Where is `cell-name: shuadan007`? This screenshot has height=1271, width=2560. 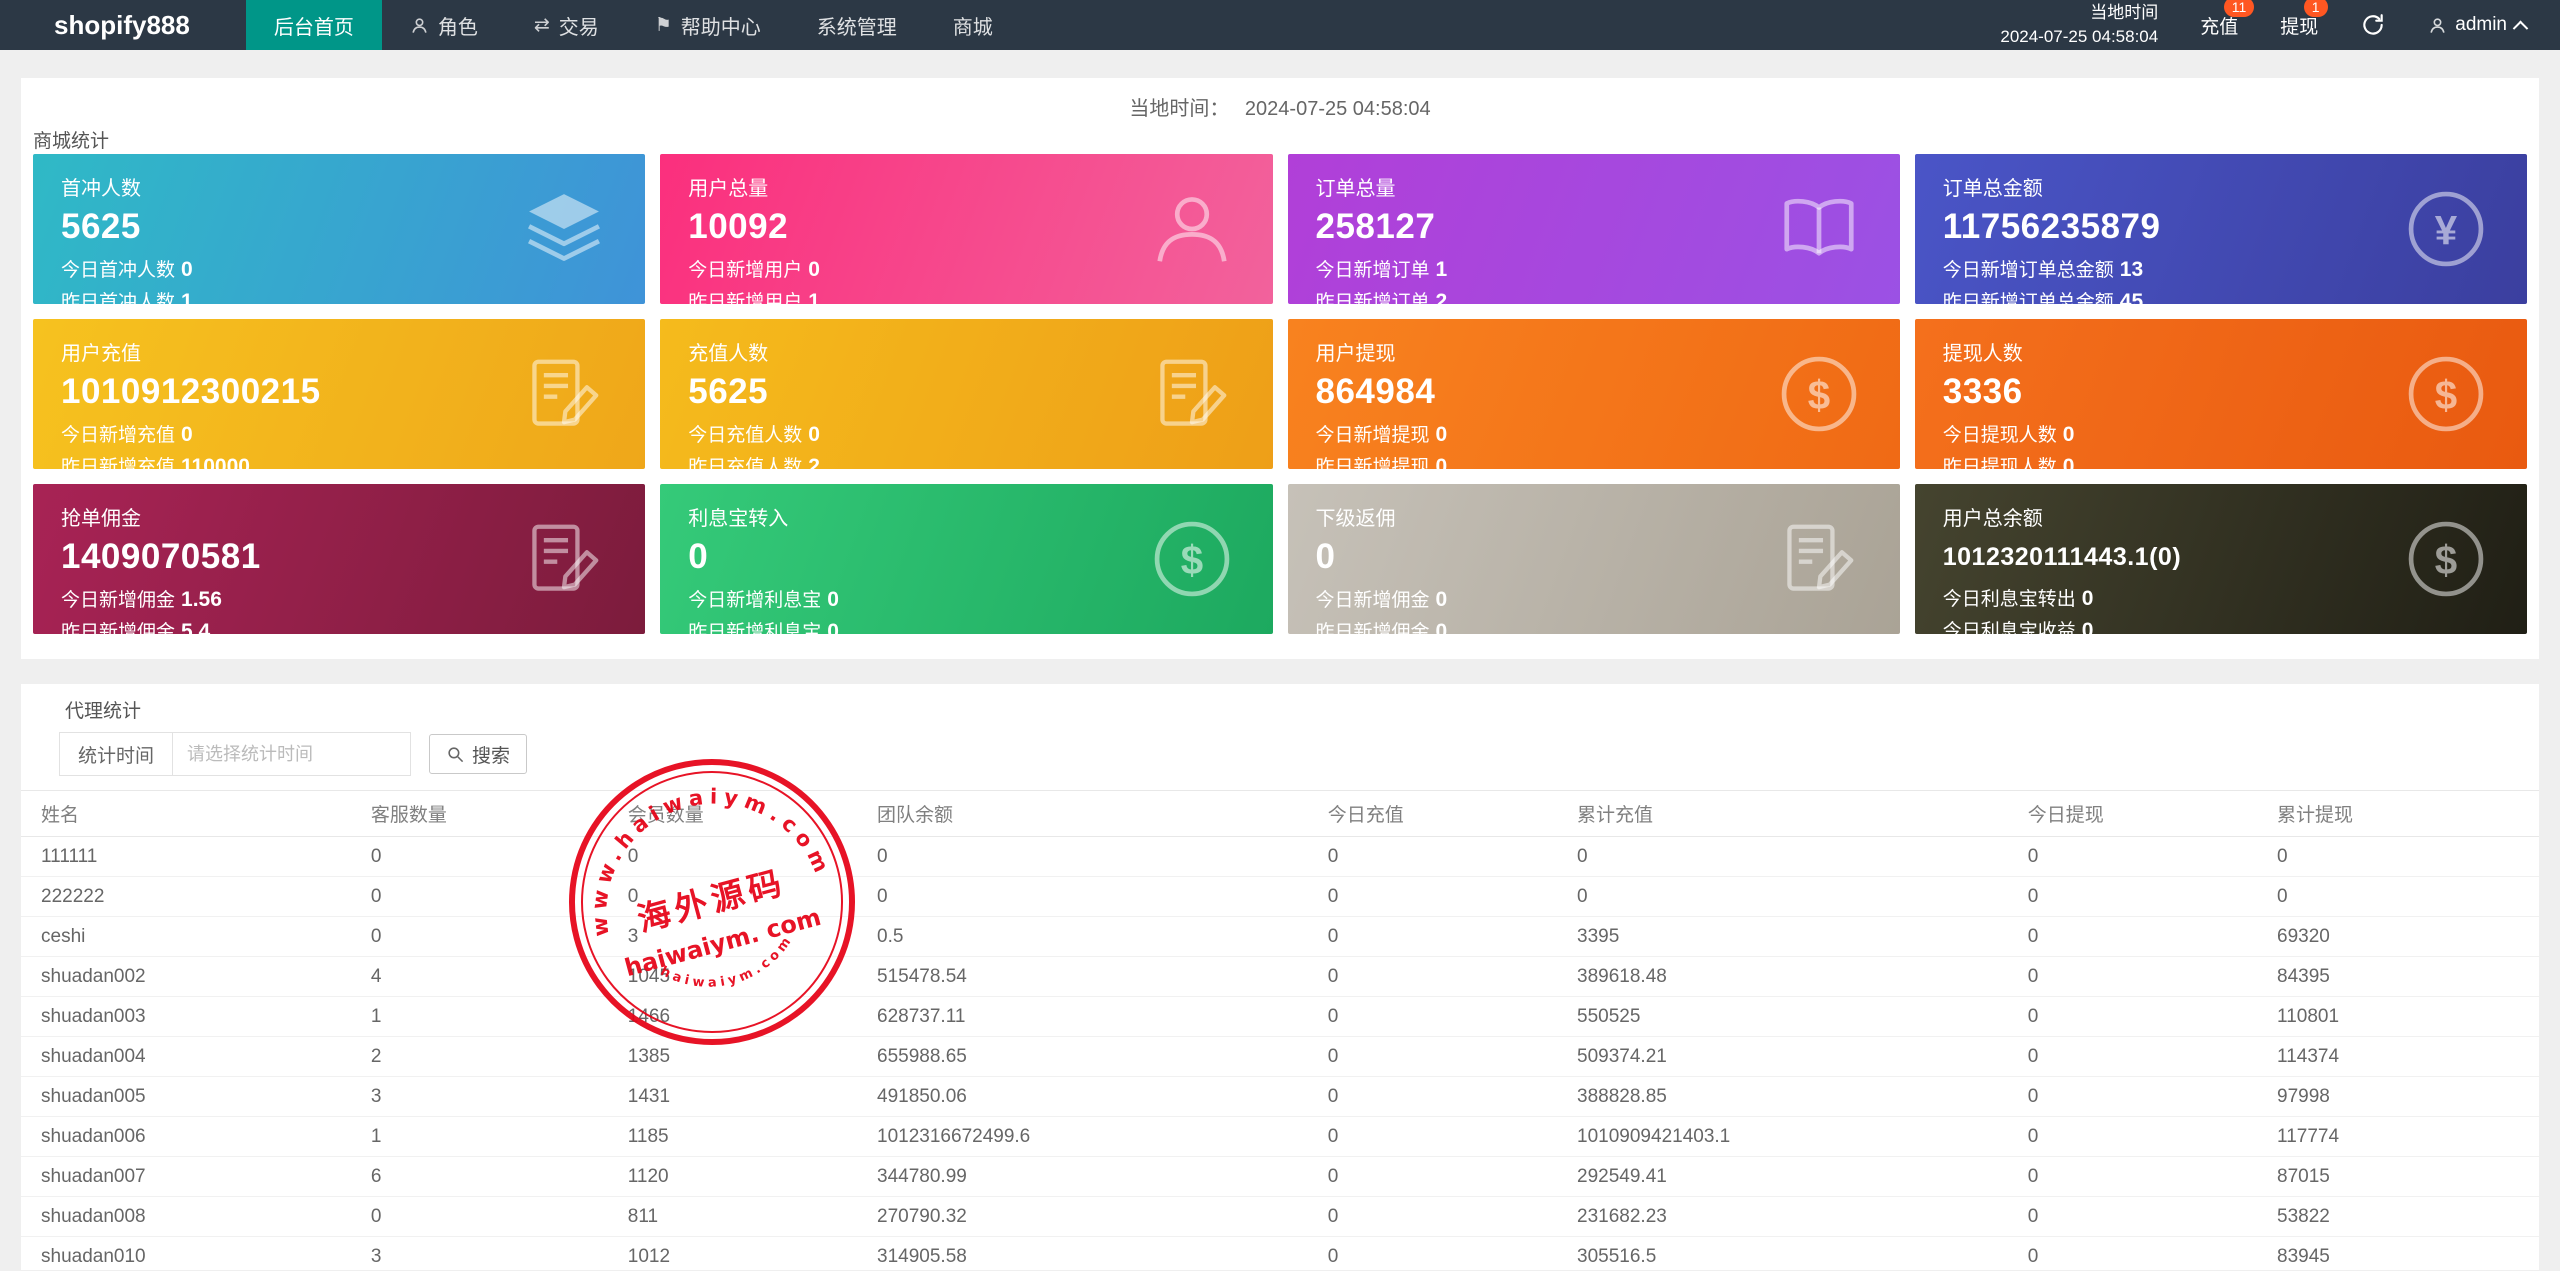 cell-name: shuadan007 is located at coordinates (191, 1176).